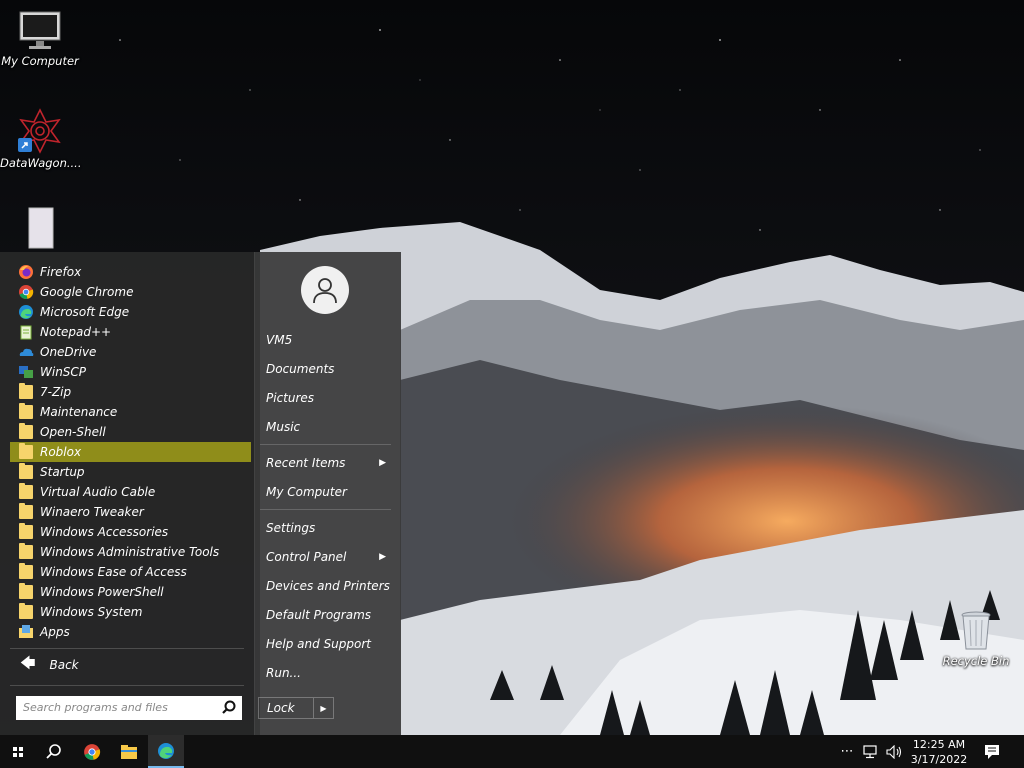 Image resolution: width=1024 pixels, height=768 pixels. What do you see at coordinates (85, 312) in the screenshot?
I see `program-label: Microsoft Edge` at bounding box center [85, 312].